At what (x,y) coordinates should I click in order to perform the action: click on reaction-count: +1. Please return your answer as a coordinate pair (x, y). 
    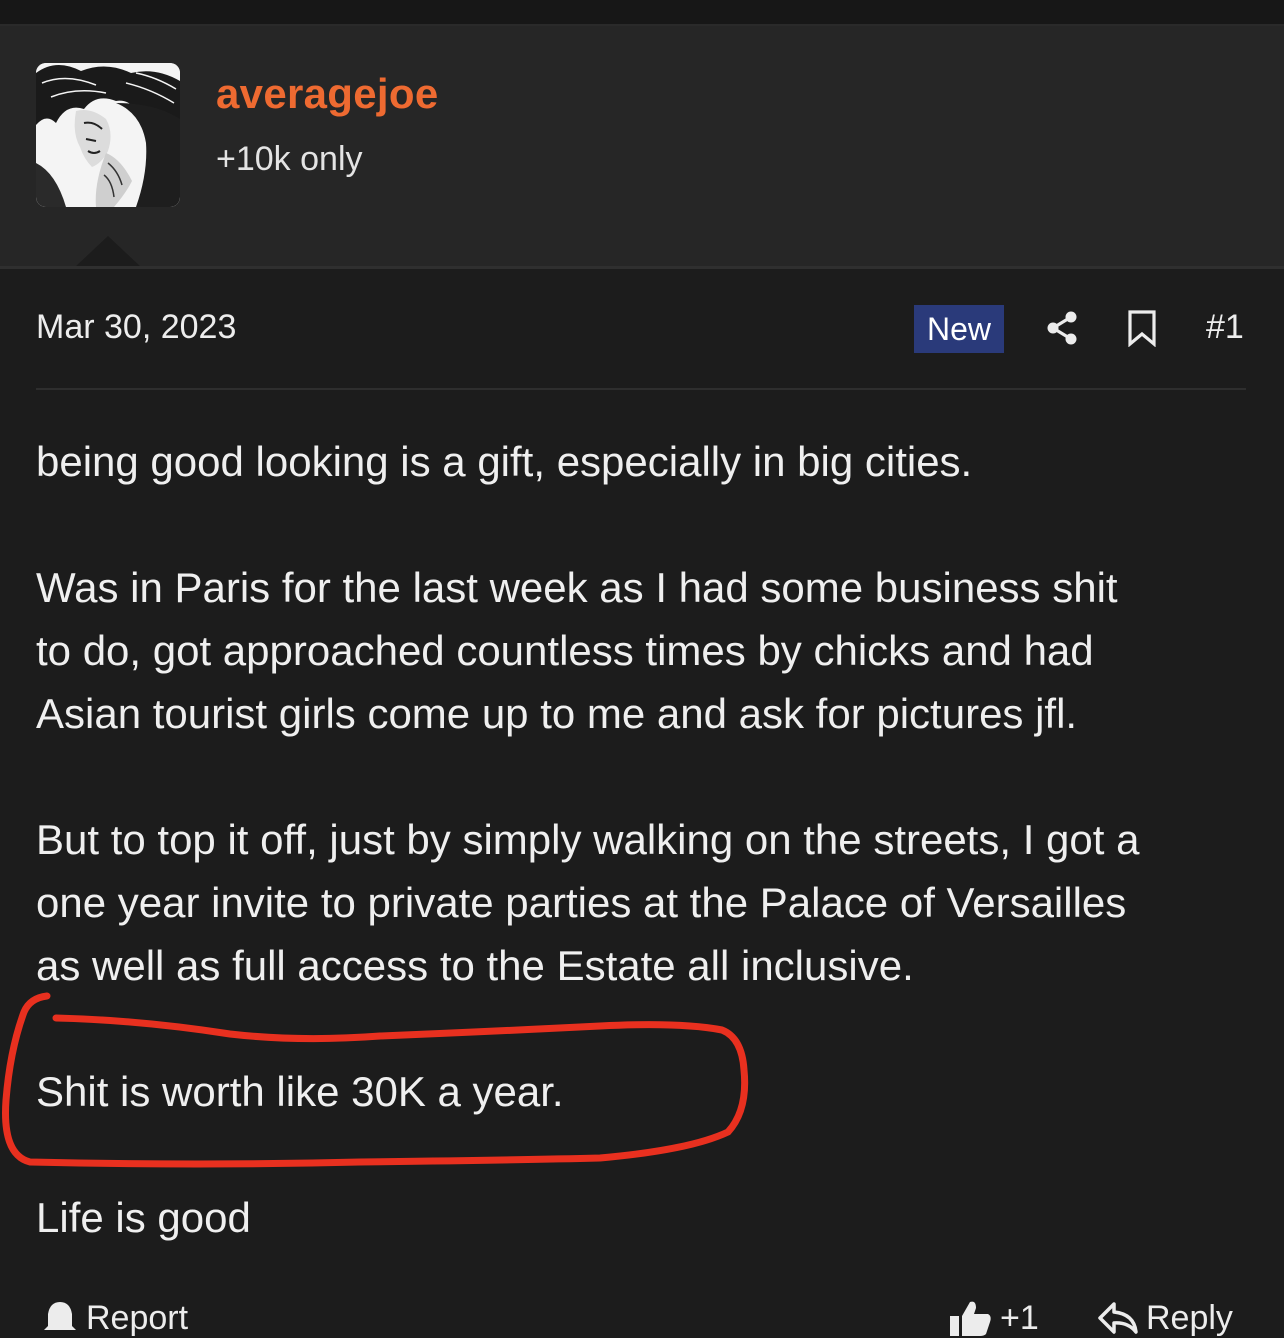
    Looking at the image, I should click on (1019, 1317).